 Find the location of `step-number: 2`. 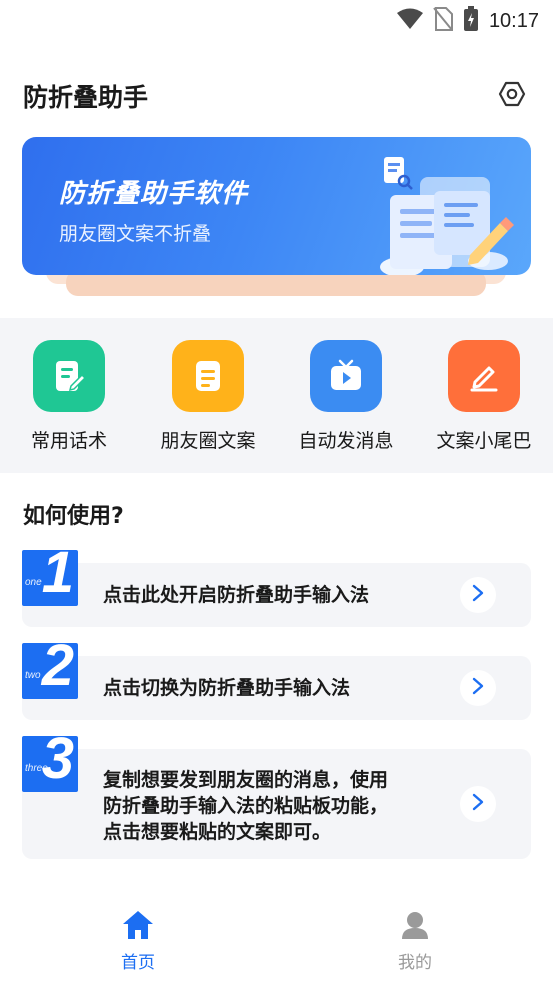

step-number: 2 is located at coordinates (57, 670).